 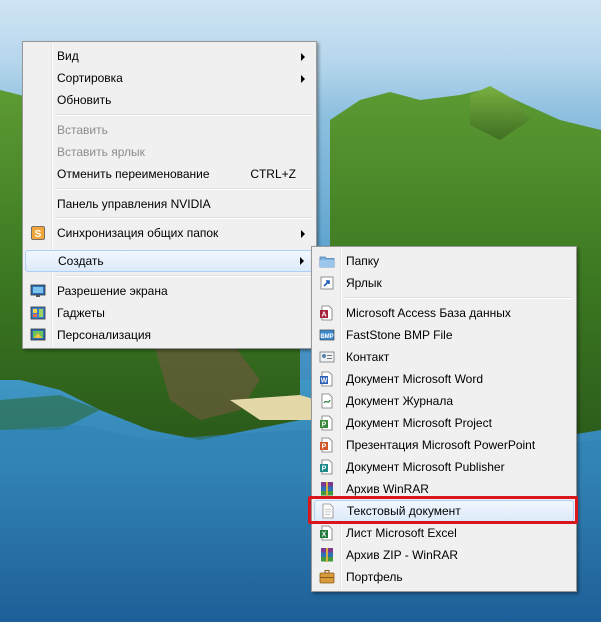 I want to click on menu-item-label: Создать, so click(x=81, y=261).